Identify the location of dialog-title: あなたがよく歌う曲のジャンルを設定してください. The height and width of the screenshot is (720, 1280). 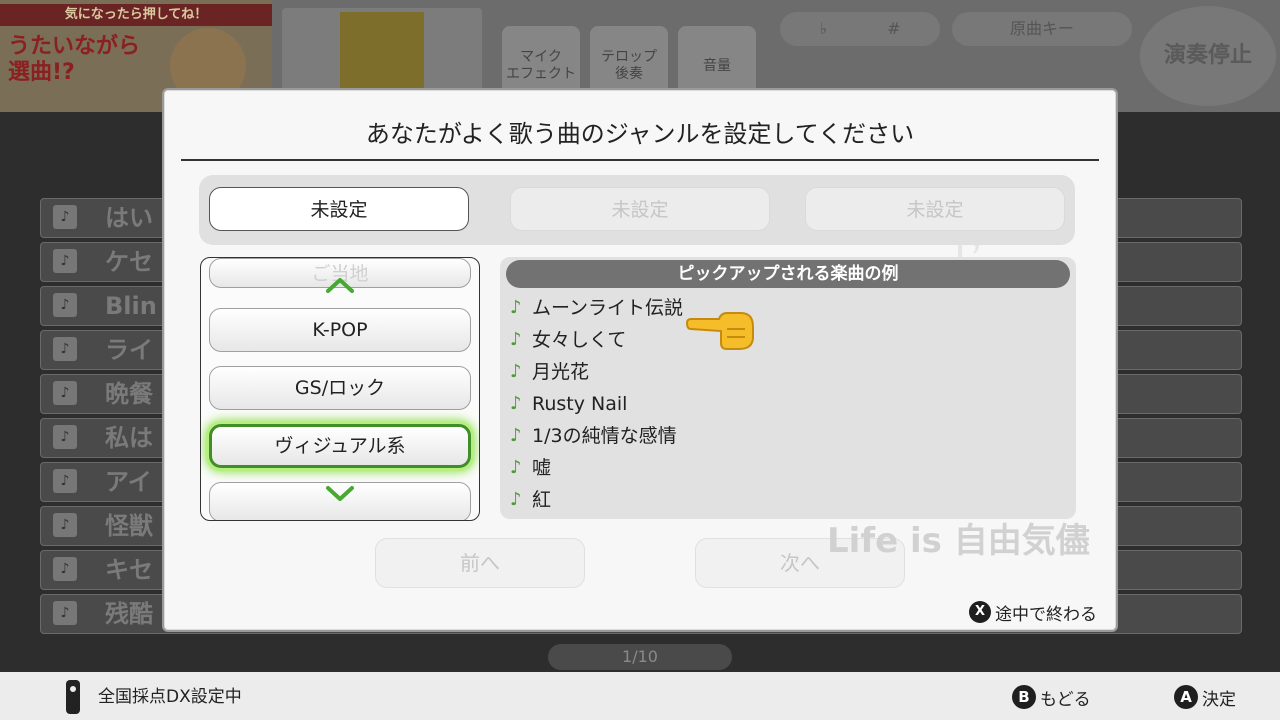
(640, 134).